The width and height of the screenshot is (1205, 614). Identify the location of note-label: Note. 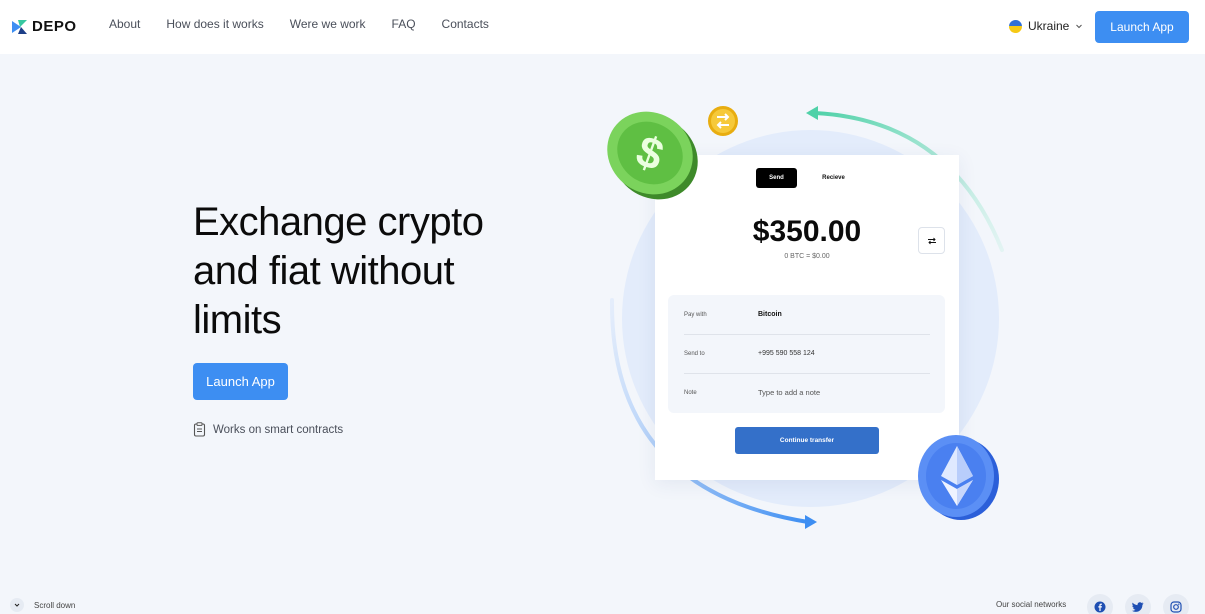
(690, 392).